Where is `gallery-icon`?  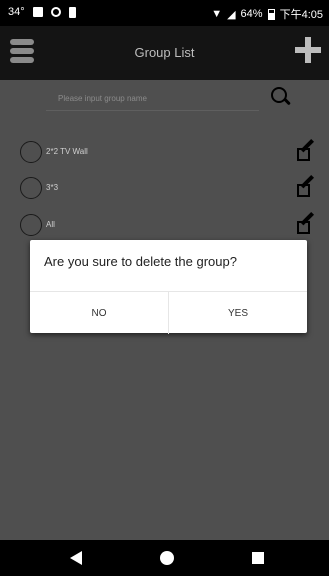
gallery-icon is located at coordinates (37, 12).